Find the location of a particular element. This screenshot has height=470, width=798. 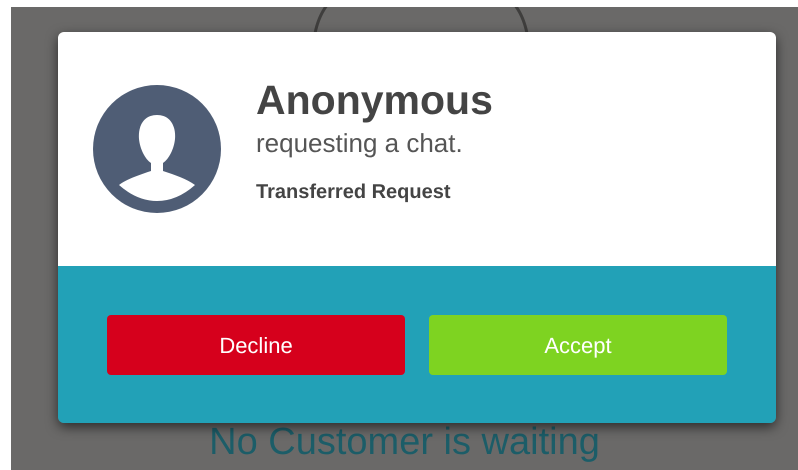

request-subtitle: requesting a chat. is located at coordinates (360, 143).